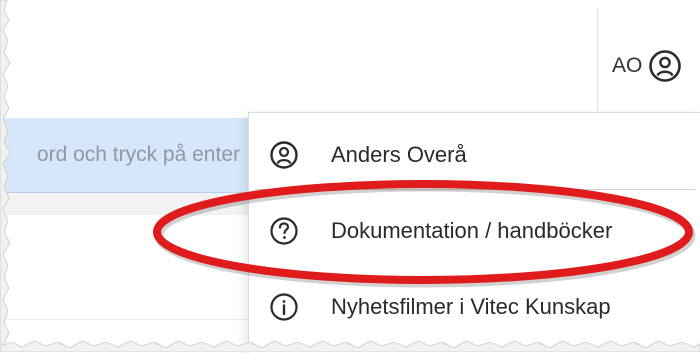  I want to click on torn-edge-left, so click(5, 176).